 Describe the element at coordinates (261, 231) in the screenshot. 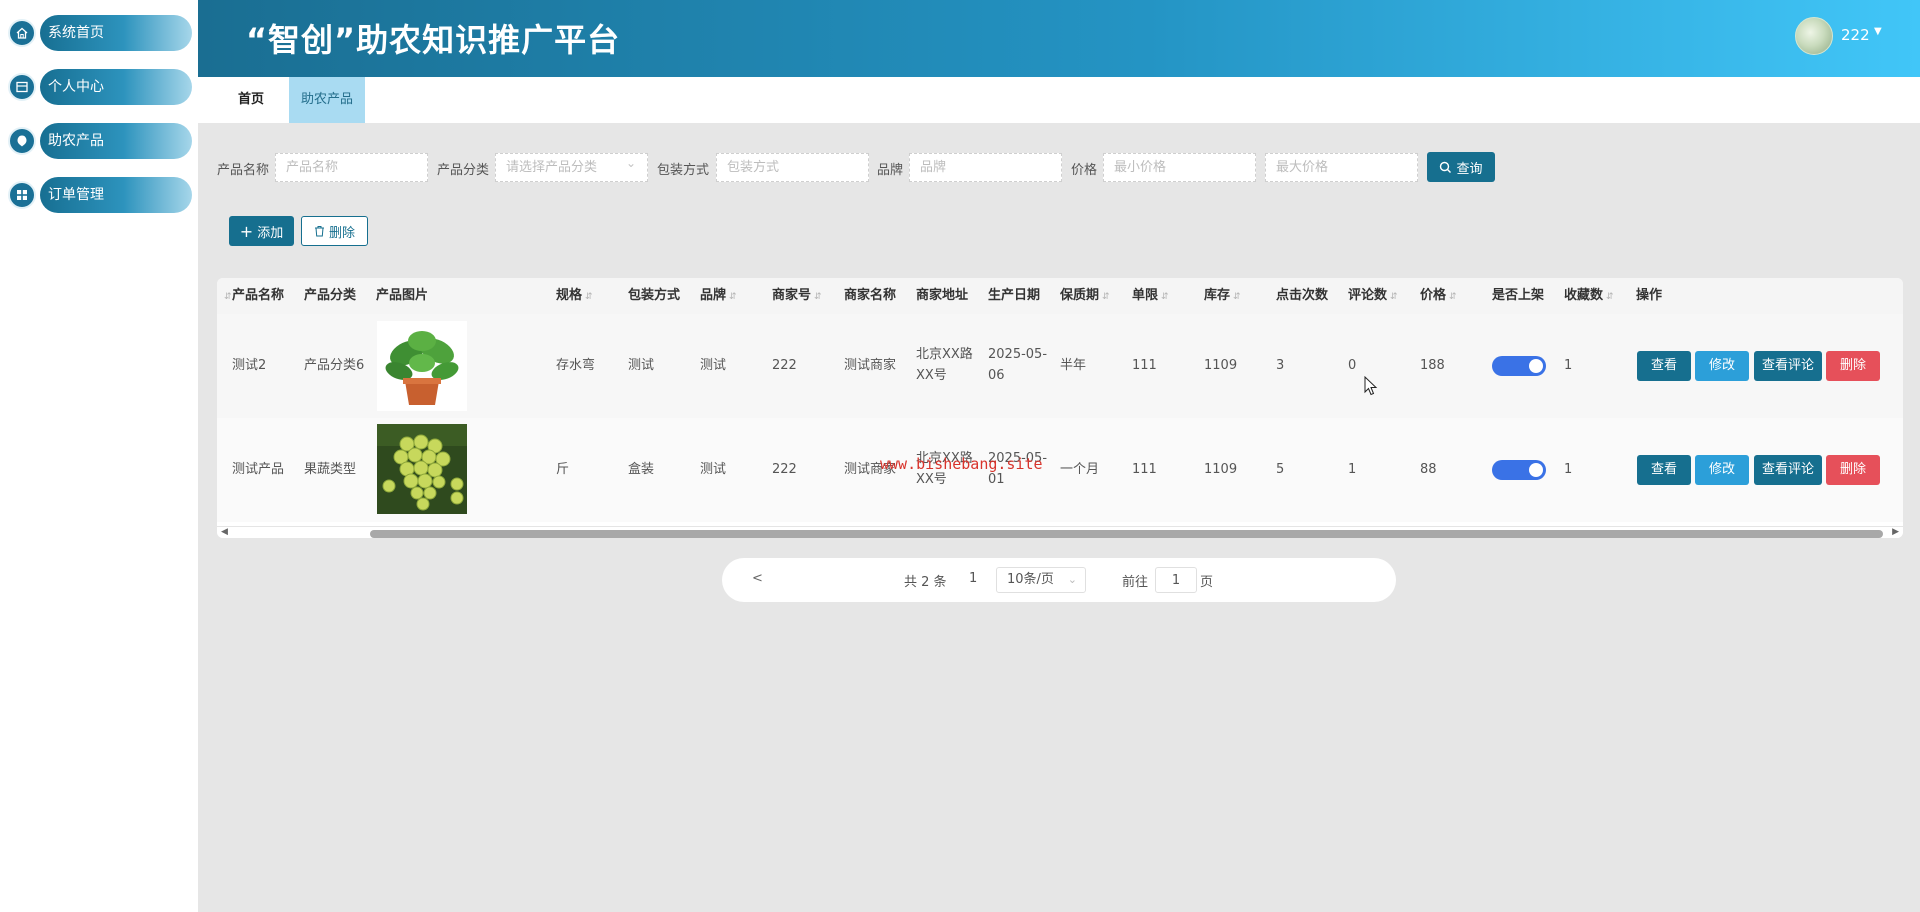

I see `add-button: + 添加` at that location.